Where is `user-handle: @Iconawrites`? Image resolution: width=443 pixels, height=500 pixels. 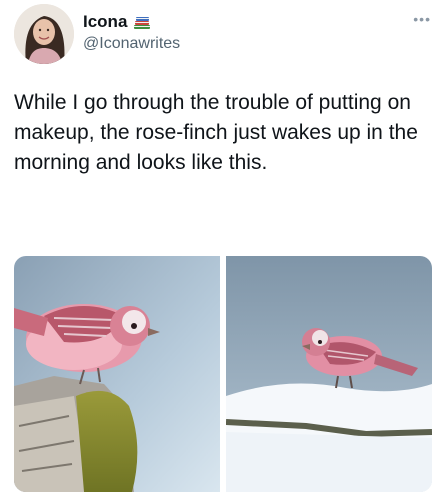 user-handle: @Iconawrites is located at coordinates (131, 44).